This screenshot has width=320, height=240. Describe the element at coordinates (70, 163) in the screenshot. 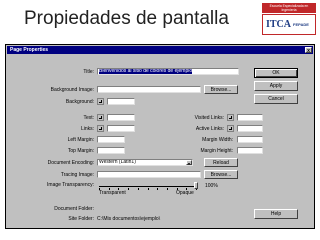

I see `encoding-label: Document Encoding:` at that location.